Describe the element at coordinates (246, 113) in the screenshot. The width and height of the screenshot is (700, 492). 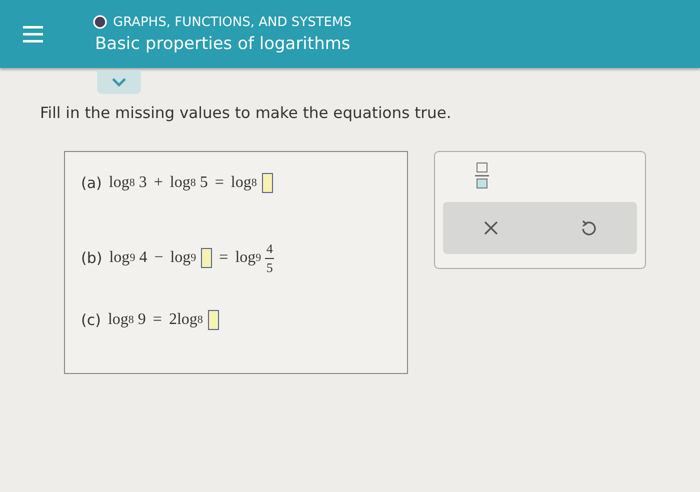
I see `instruction-text: Fill in the missing values to make the equations true.` at that location.